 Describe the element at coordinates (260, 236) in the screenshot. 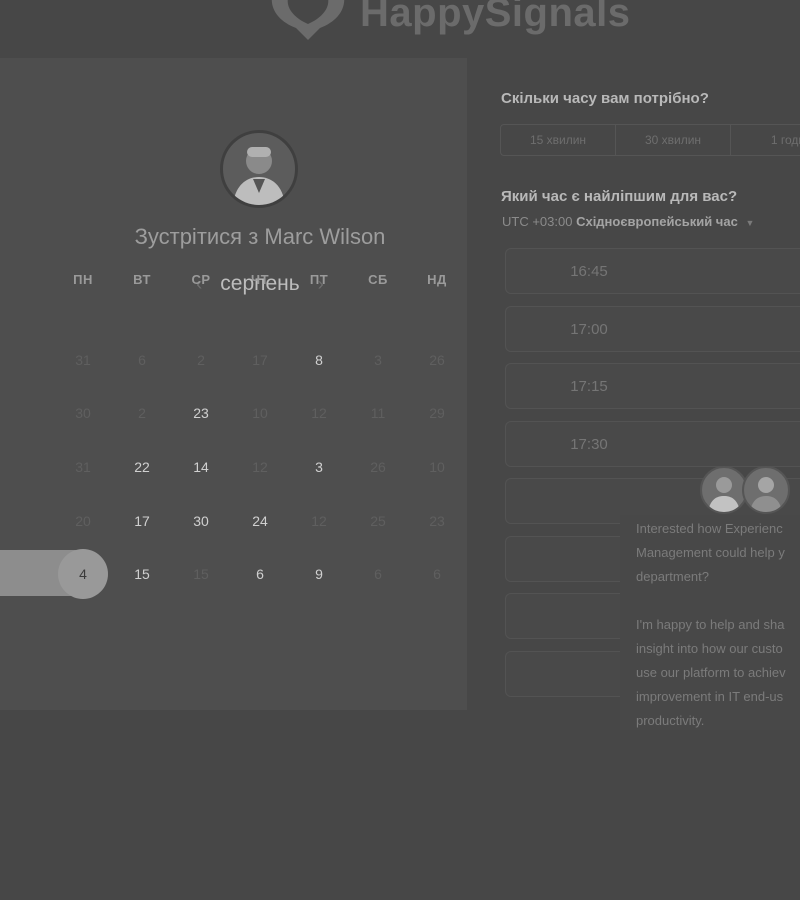

I see `meeting-title: Зустрітися з Marc Wilson` at that location.